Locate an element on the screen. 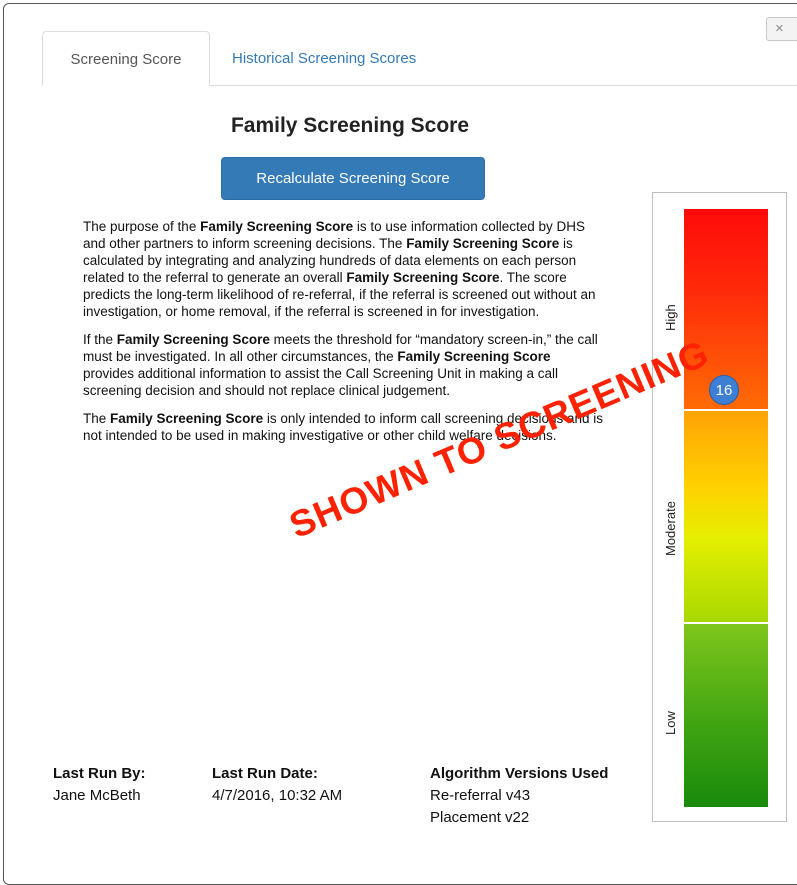 Image resolution: width=797 pixels, height=885 pixels. score-marker: 16 is located at coordinates (724, 390).